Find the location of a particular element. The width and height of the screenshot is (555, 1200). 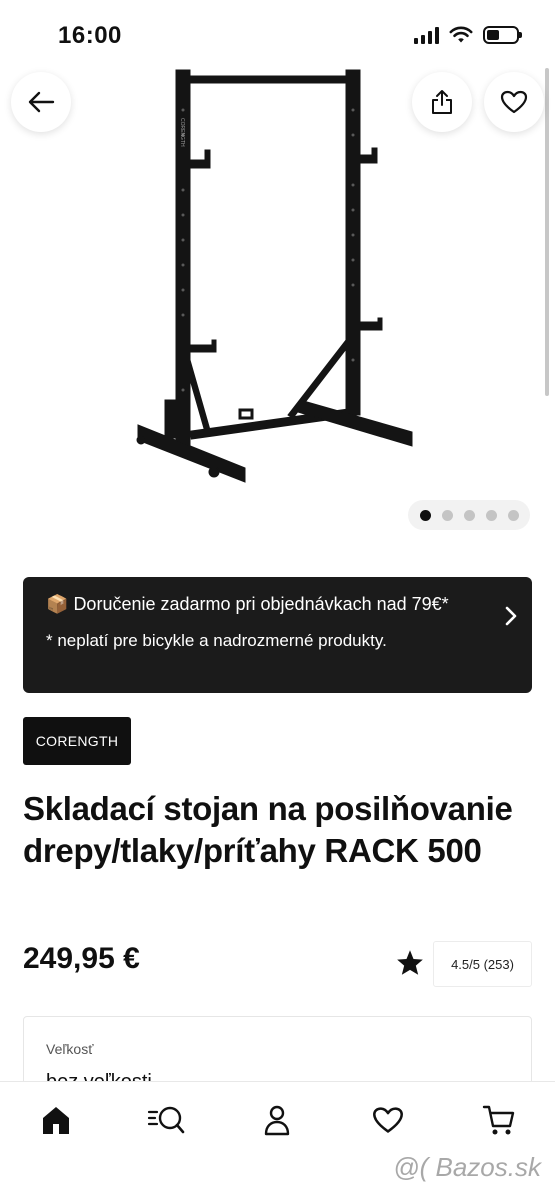

favorite-button is located at coordinates (514, 102).